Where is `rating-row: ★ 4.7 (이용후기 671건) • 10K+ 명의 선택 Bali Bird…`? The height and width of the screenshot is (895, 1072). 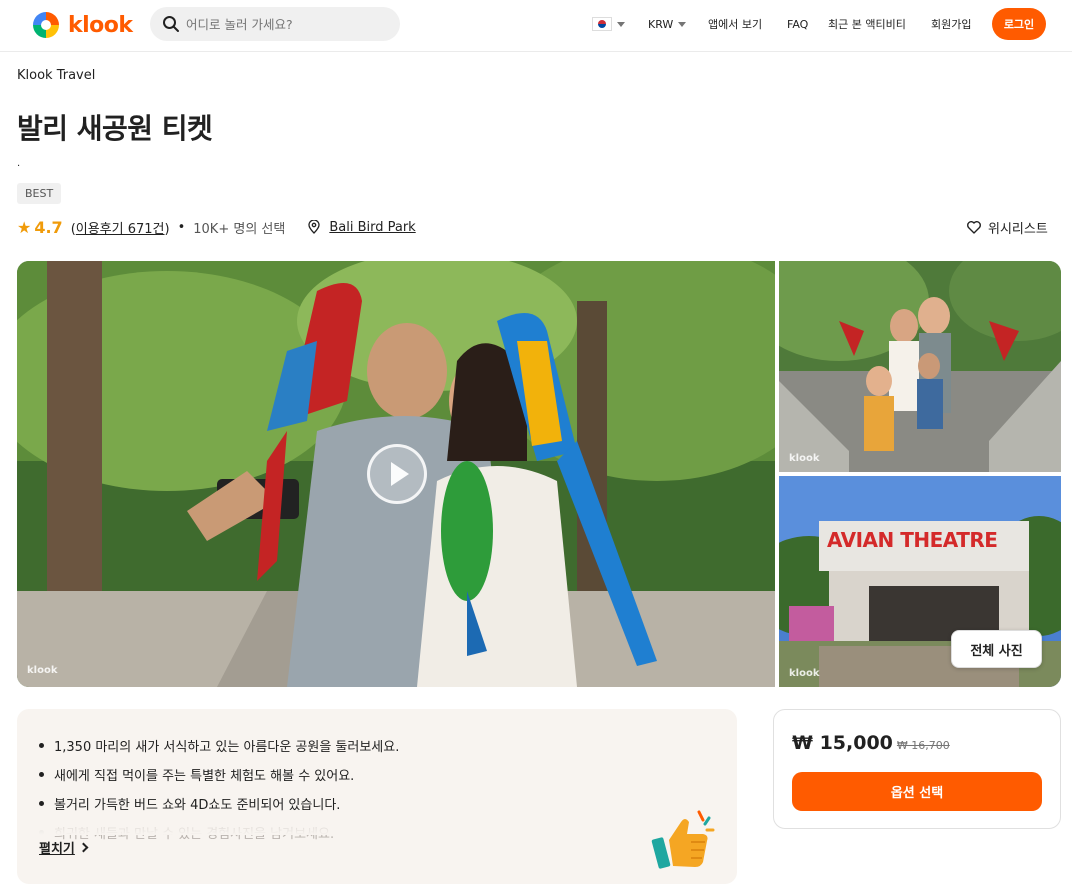 rating-row: ★ 4.7 (이용후기 671건) • 10K+ 명의 선택 Bali Bird… is located at coordinates (216, 227).